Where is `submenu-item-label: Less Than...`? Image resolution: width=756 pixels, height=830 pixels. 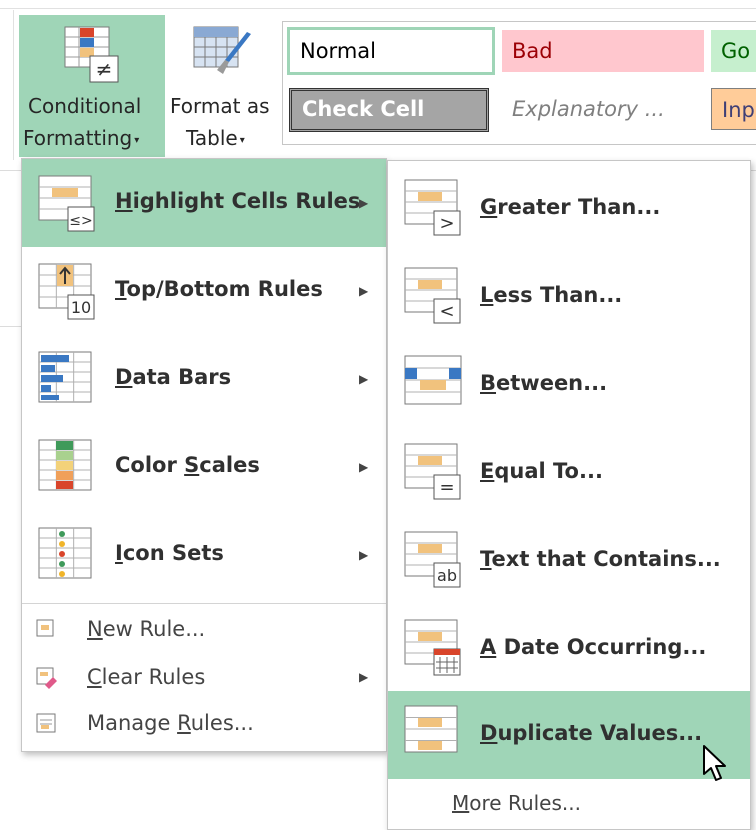
submenu-item-label: Less Than... is located at coordinates (551, 295).